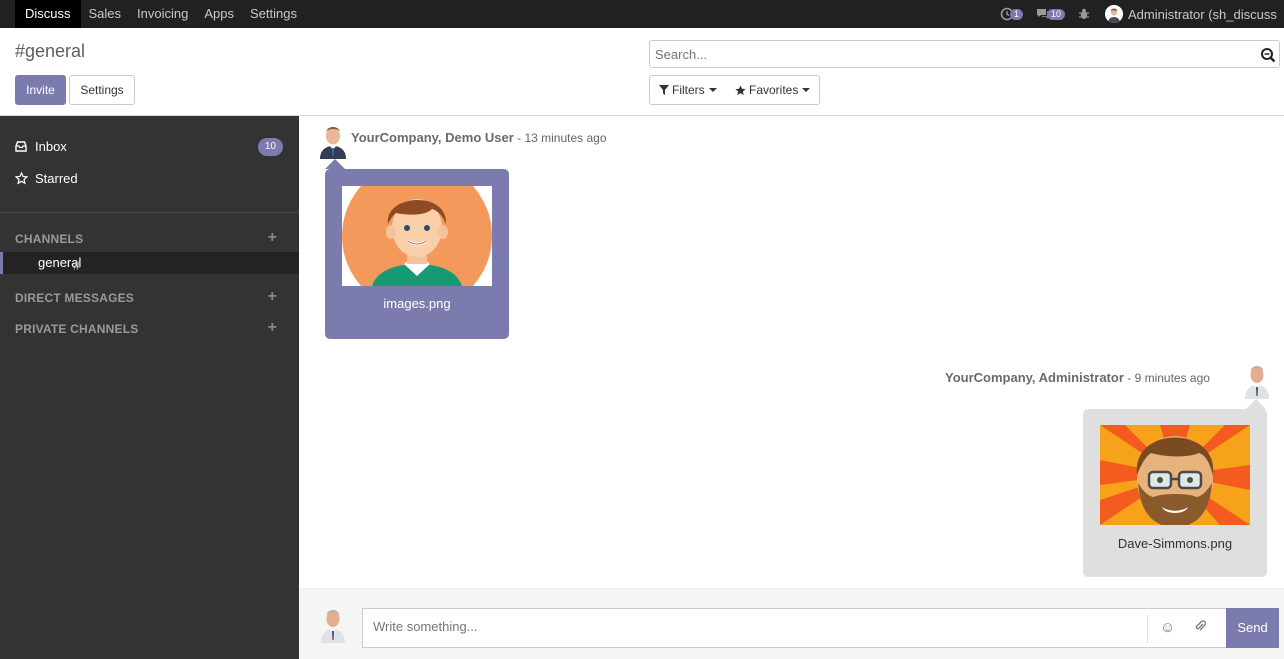 Image resolution: width=1284 pixels, height=659 pixels. Describe the element at coordinates (1200, 628) in the screenshot. I see `paperclip-icon` at that location.